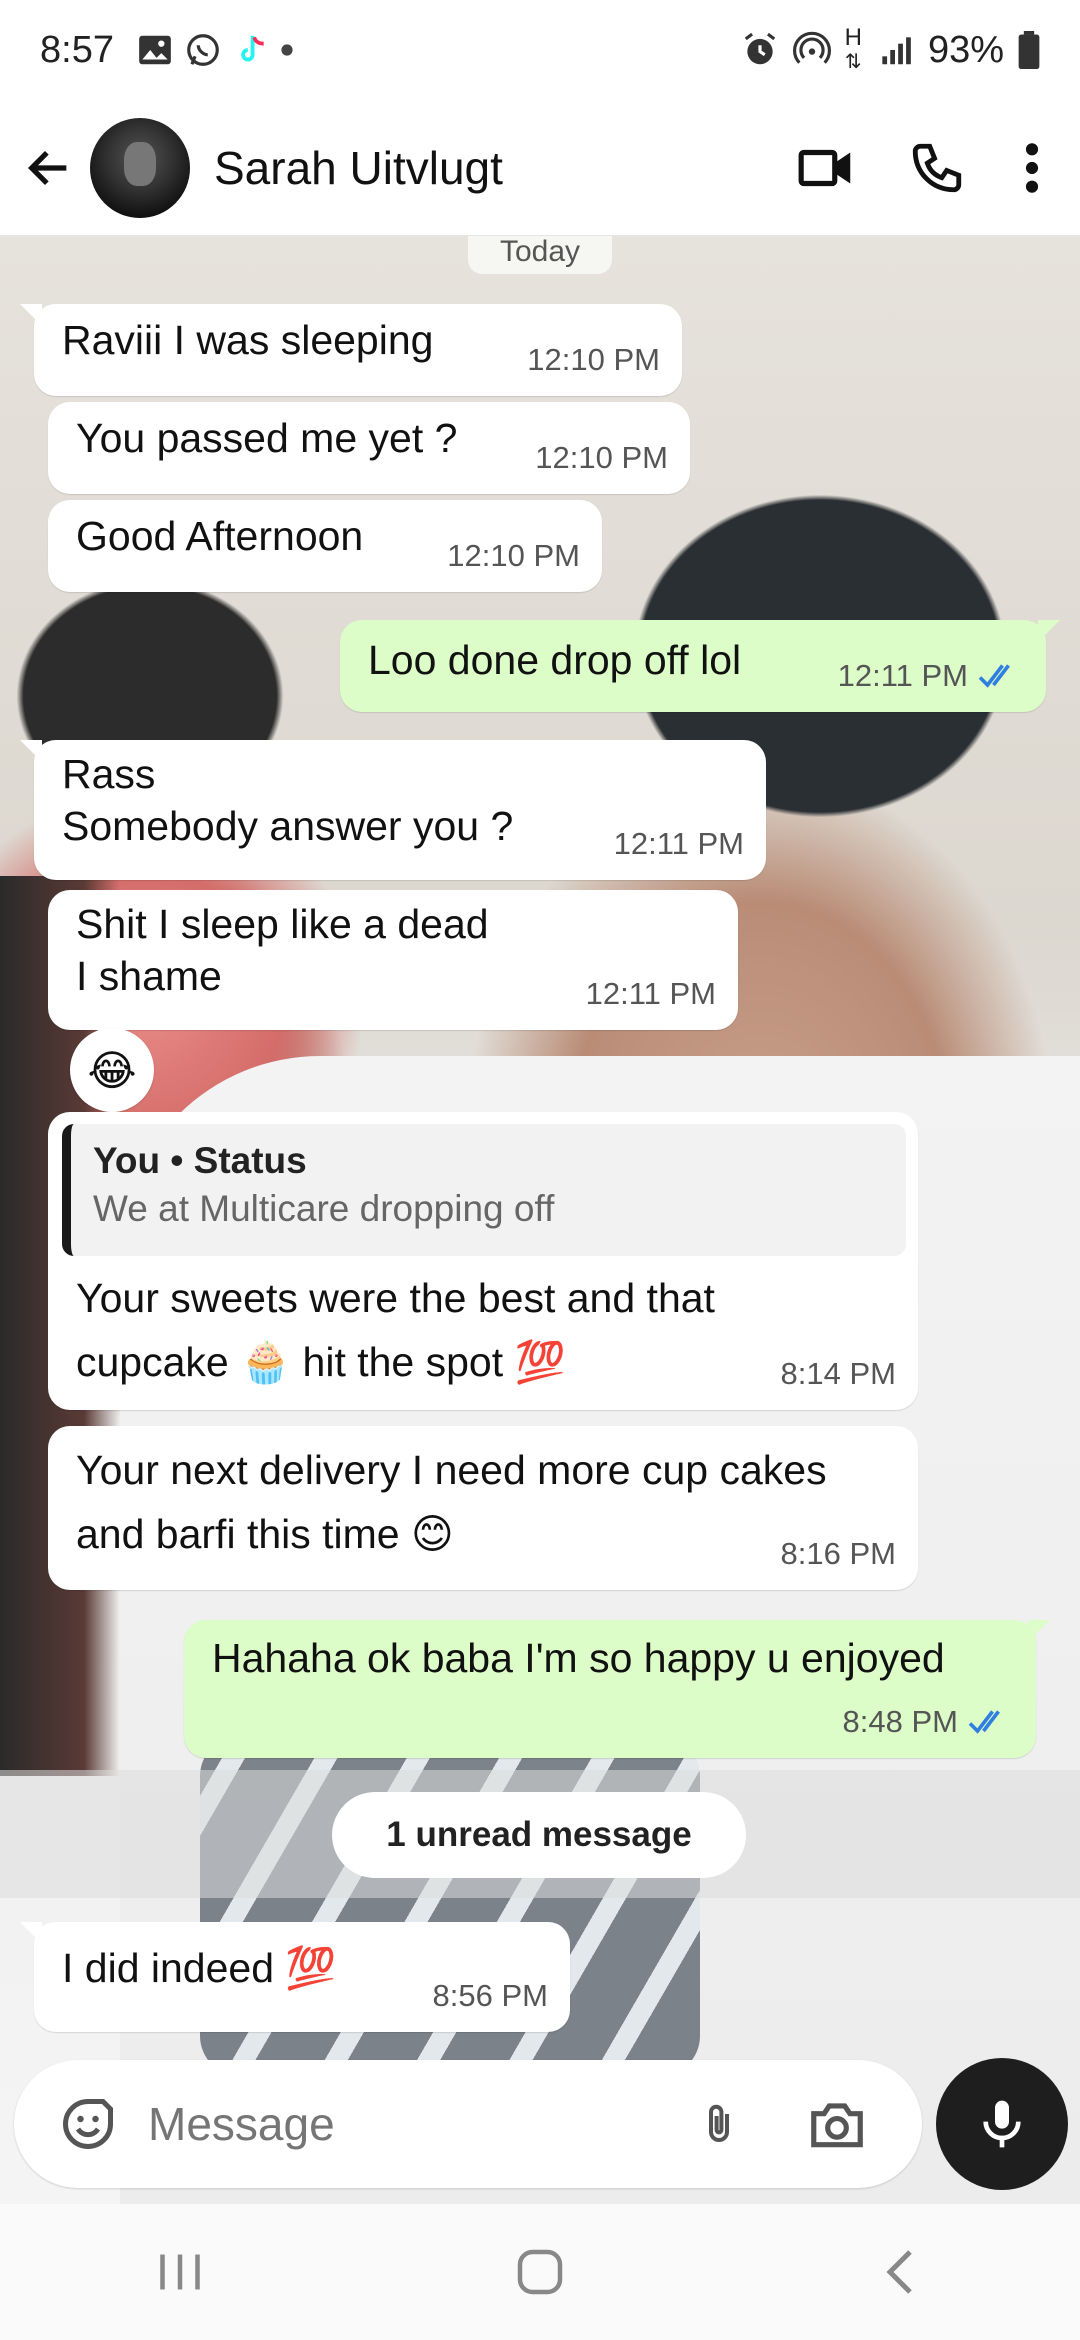 The image size is (1080, 2340). I want to click on microphone-icon, so click(1002, 2124).